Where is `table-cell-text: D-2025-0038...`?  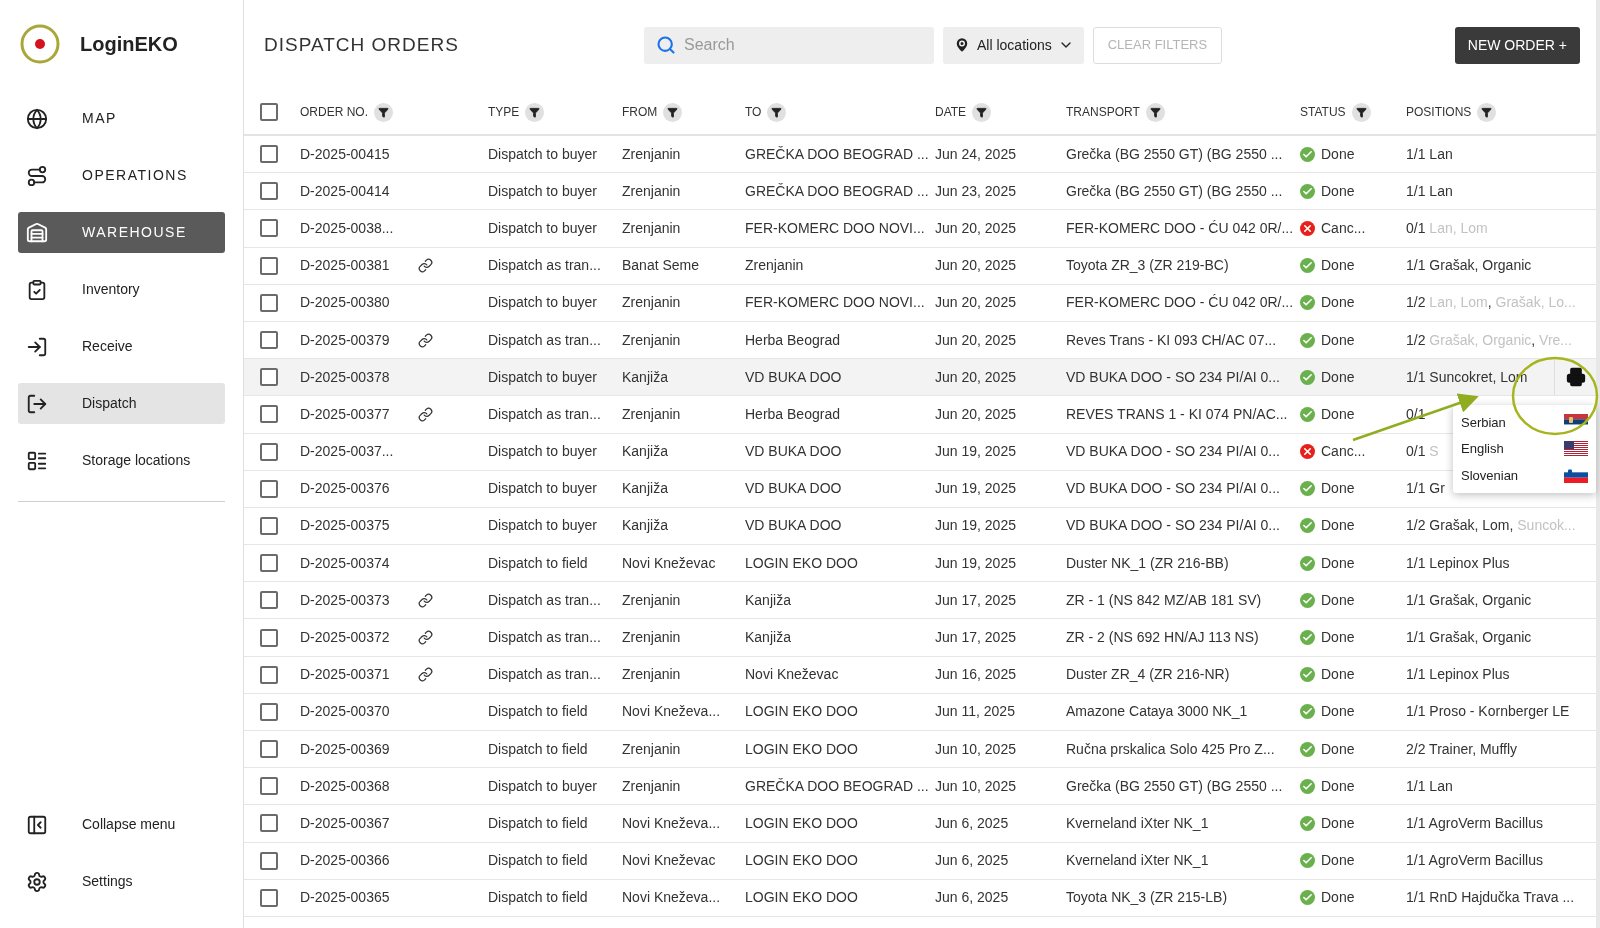 table-cell-text: D-2025-0038... is located at coordinates (347, 228).